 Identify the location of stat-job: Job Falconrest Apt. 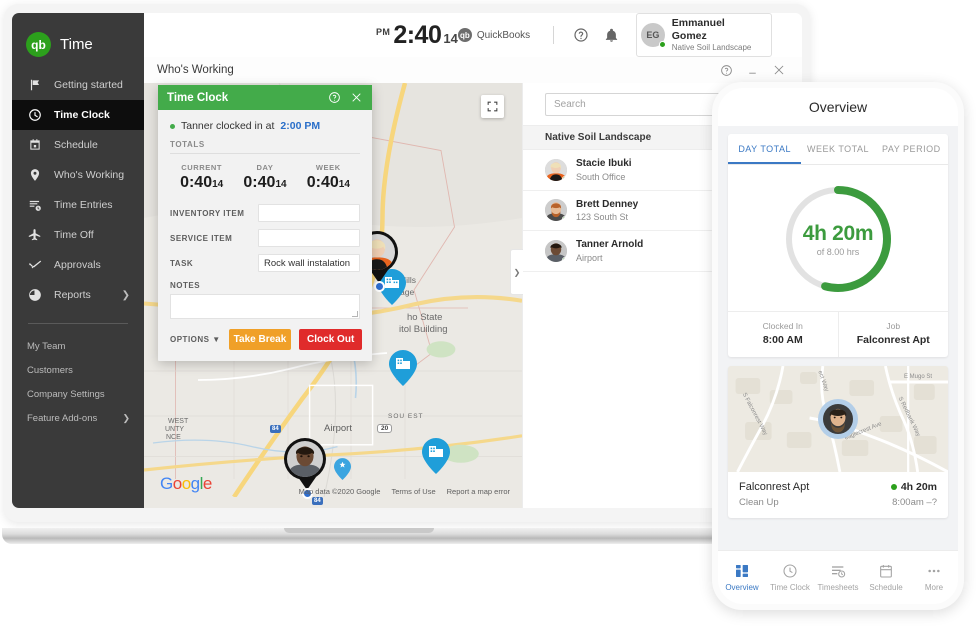
(893, 334).